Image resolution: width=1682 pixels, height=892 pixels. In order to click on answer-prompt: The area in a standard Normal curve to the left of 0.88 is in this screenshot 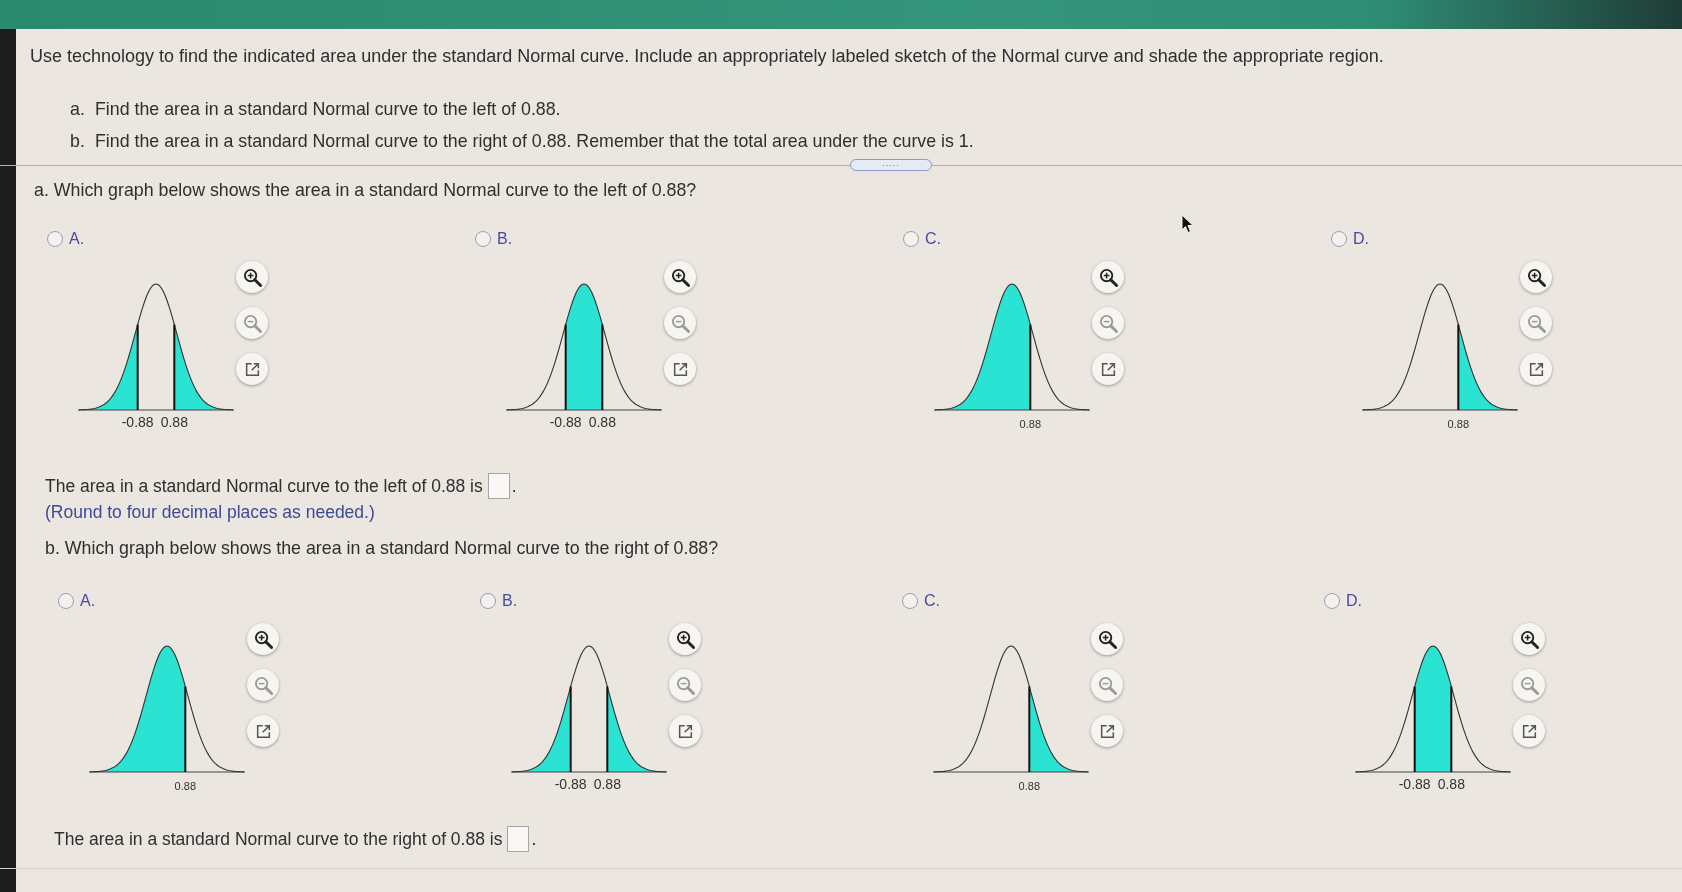, I will do `click(264, 486)`.